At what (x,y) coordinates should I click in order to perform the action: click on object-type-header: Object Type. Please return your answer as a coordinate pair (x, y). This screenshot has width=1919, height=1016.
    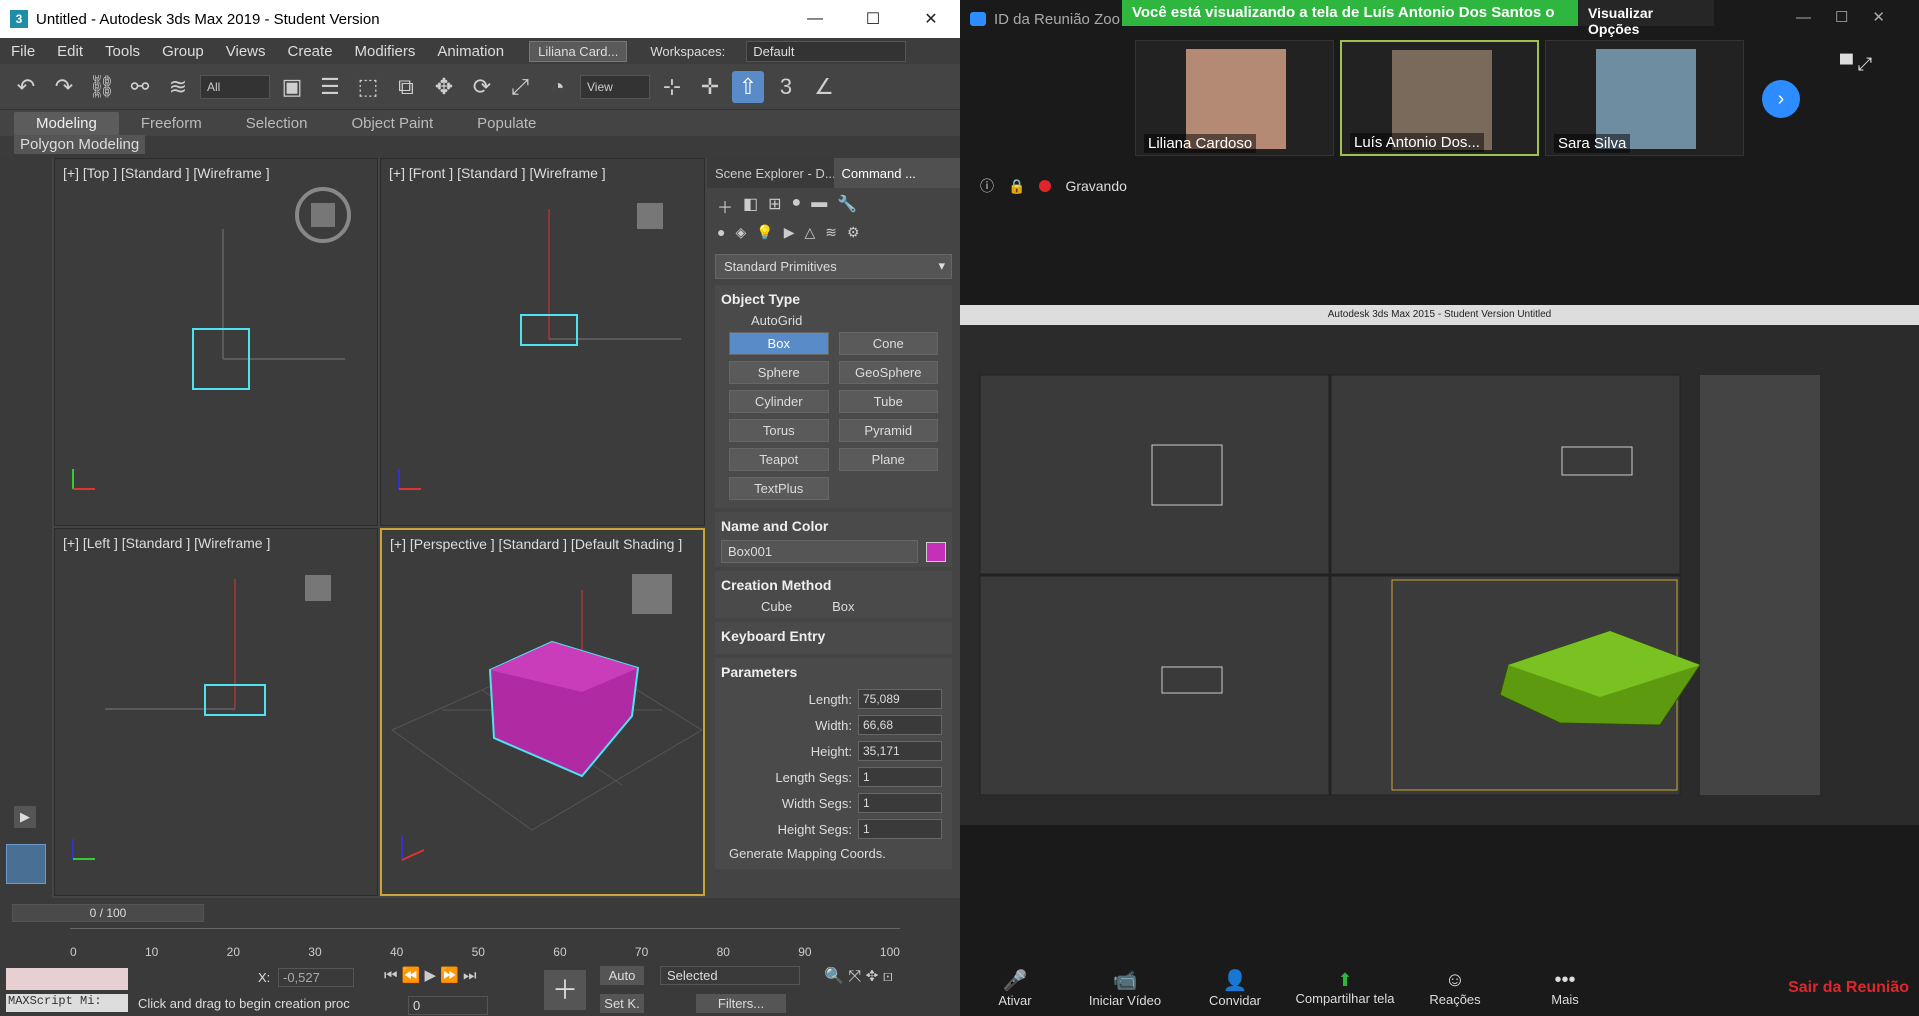
    Looking at the image, I should click on (833, 301).